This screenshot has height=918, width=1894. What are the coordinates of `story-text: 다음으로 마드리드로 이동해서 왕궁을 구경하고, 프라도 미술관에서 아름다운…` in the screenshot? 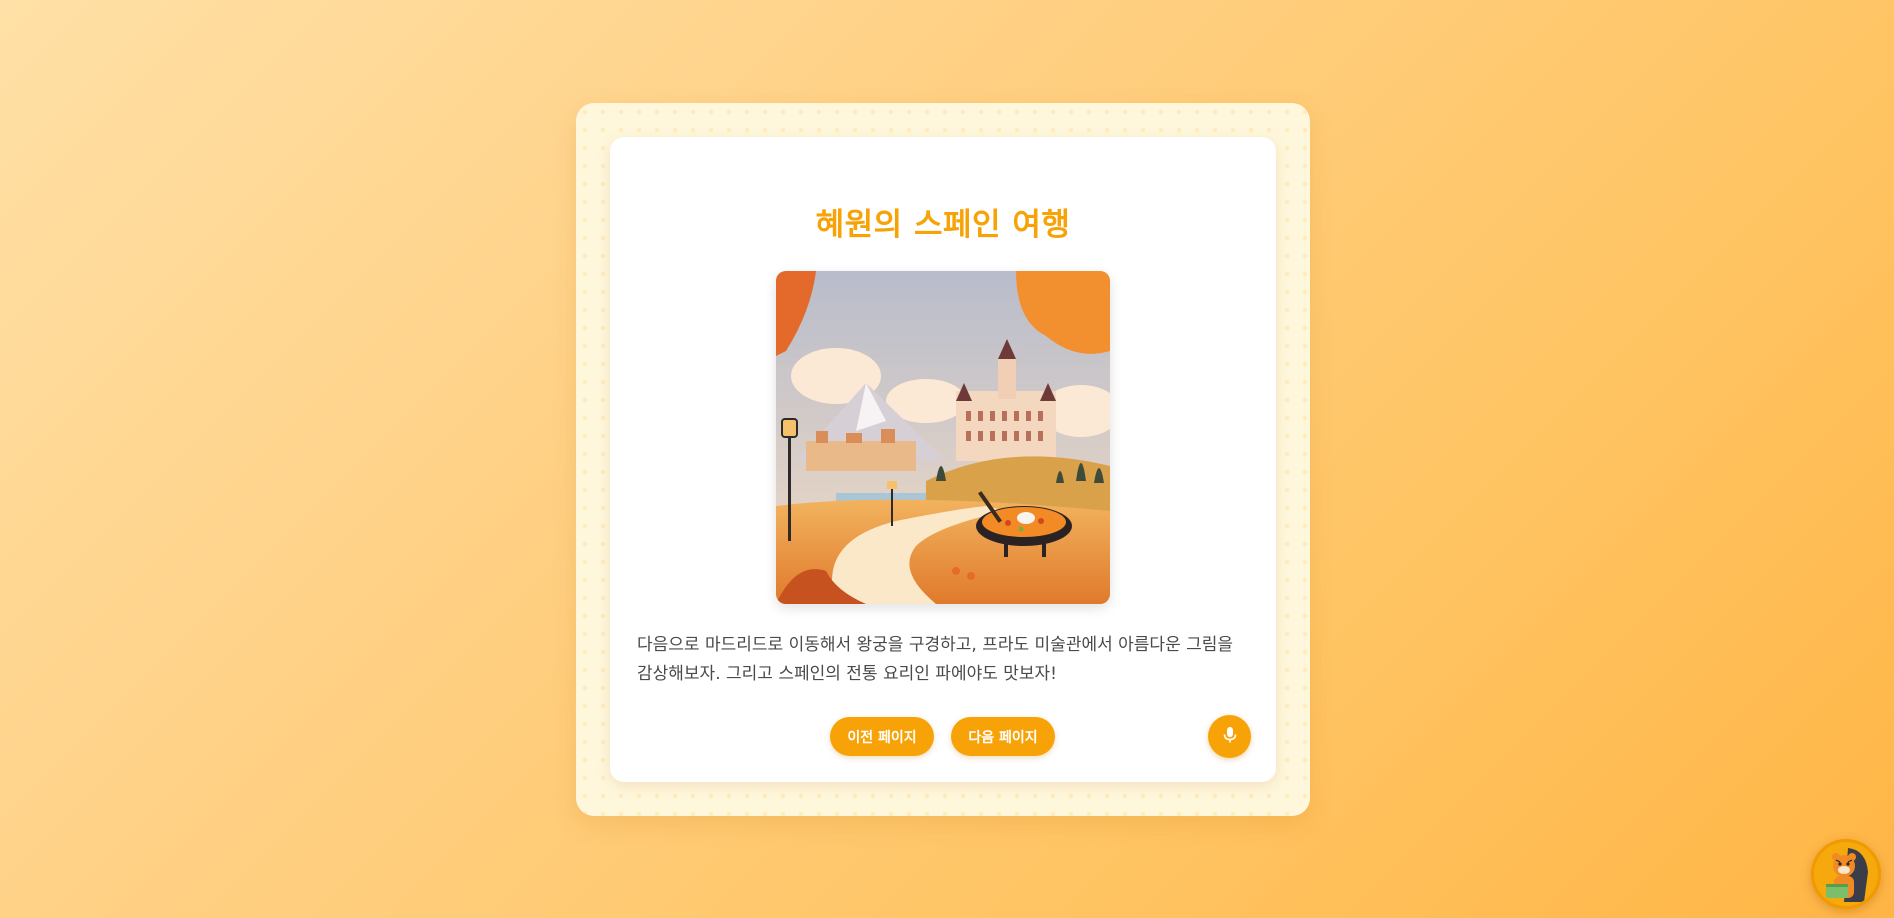 It's located at (935, 659).